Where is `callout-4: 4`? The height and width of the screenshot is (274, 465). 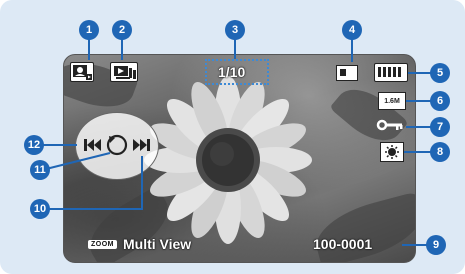 callout-4: 4 is located at coordinates (352, 30).